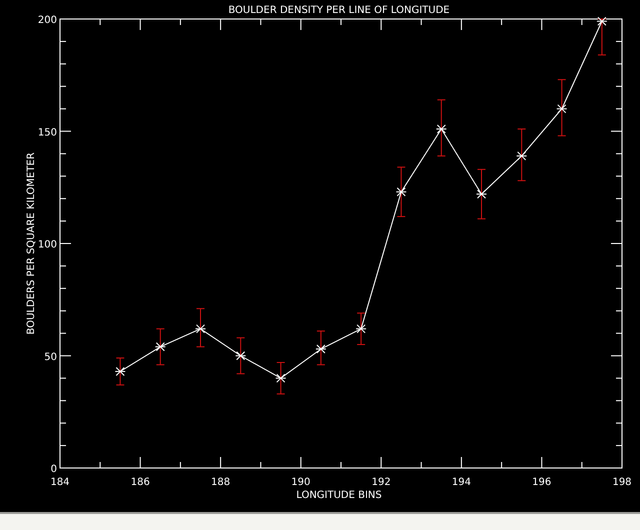 The image size is (640, 530). I want to click on x-tick-label: 186, so click(140, 482).